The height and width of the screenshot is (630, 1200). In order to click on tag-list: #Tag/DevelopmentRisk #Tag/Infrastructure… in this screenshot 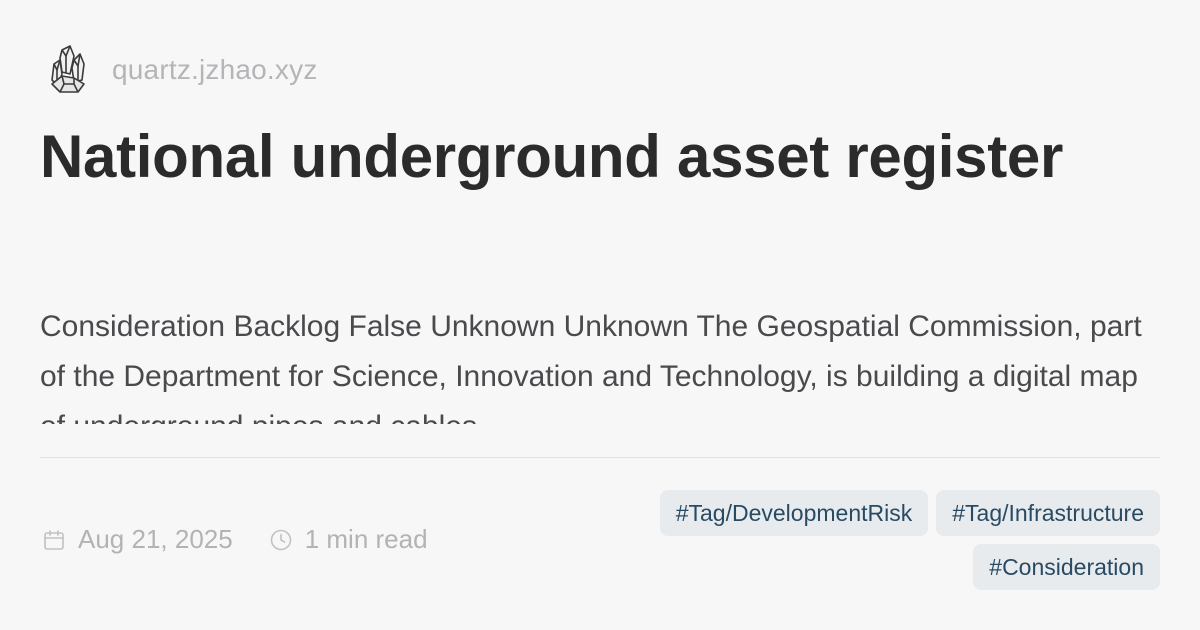, I will do `click(890, 540)`.